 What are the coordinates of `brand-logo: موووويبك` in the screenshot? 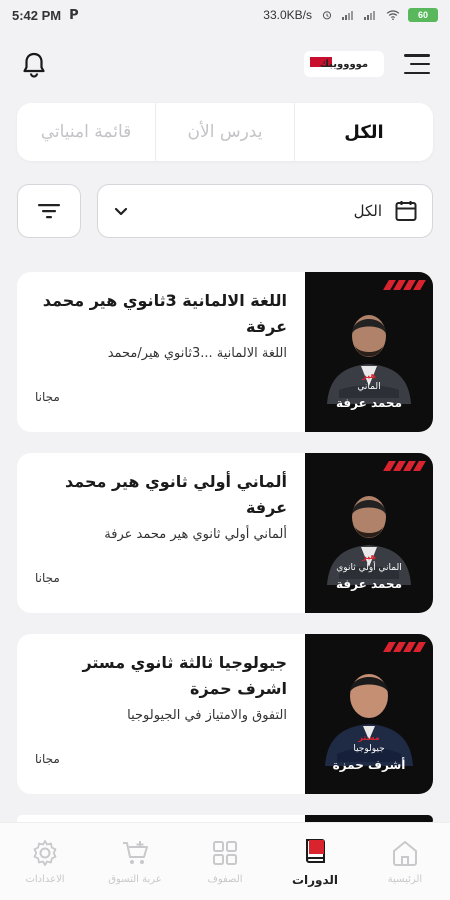 It's located at (344, 64).